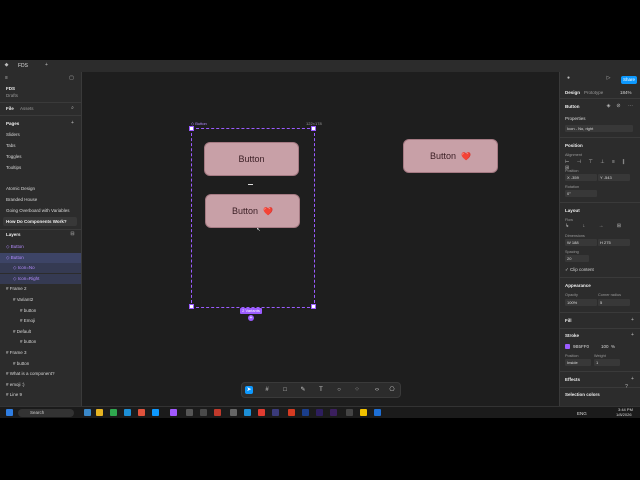 The width and height of the screenshot is (640, 480). I want to click on button-variant-default: Button, so click(251, 159).